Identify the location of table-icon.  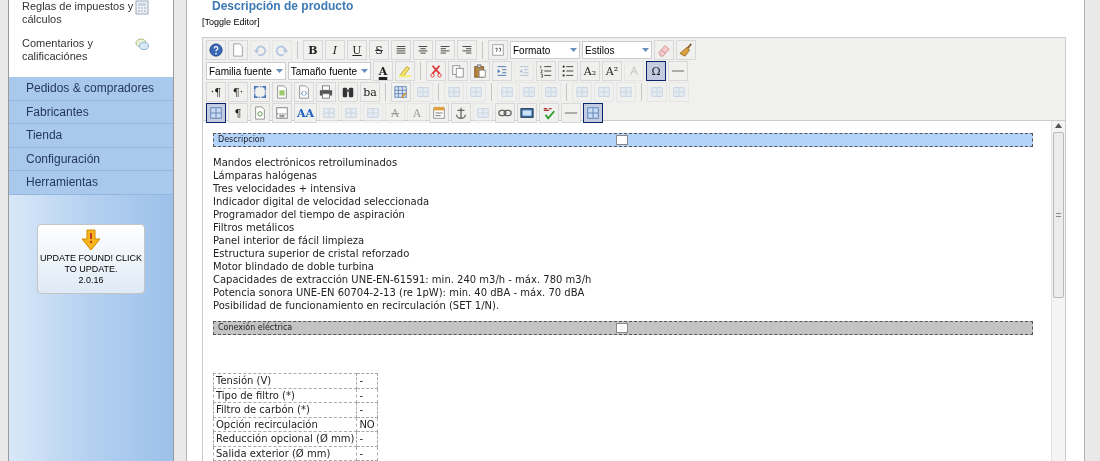
(401, 92).